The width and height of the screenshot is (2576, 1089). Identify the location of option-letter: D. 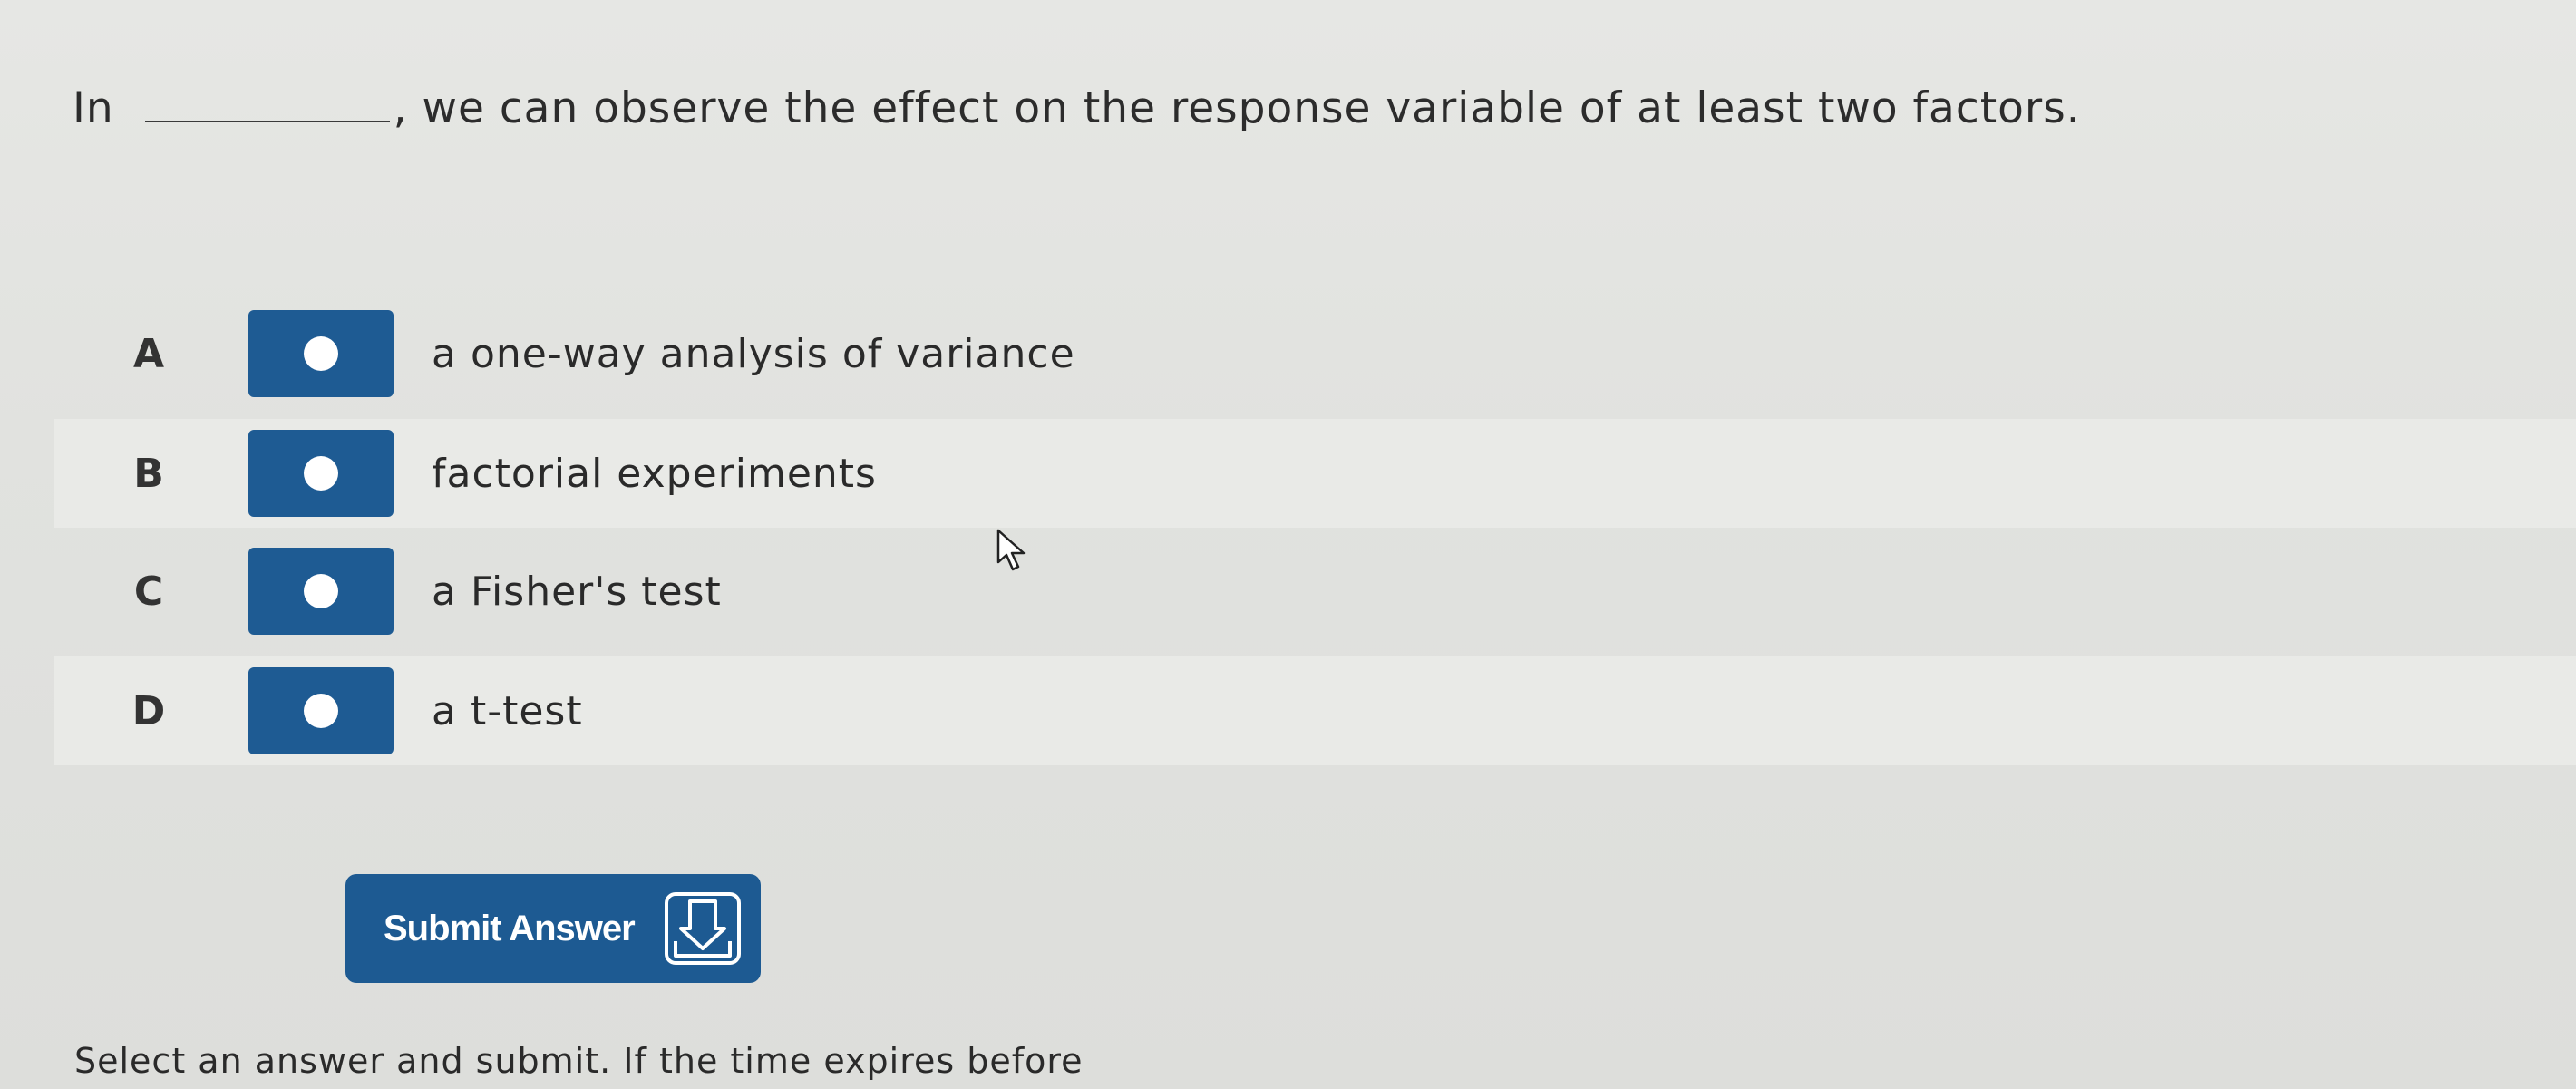
(148, 711).